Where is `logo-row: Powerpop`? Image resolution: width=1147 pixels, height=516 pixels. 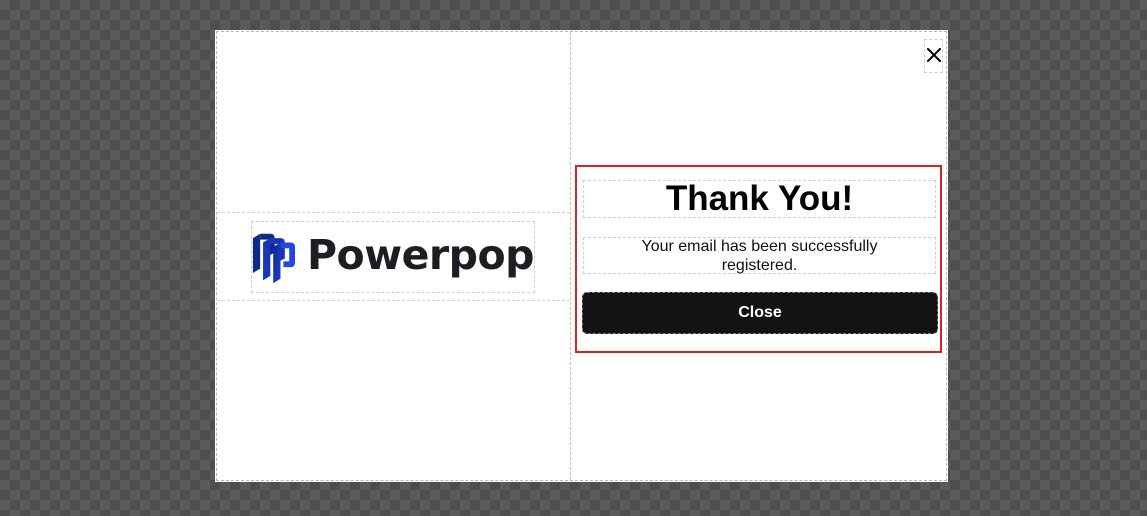
logo-row: Powerpop is located at coordinates (393, 256).